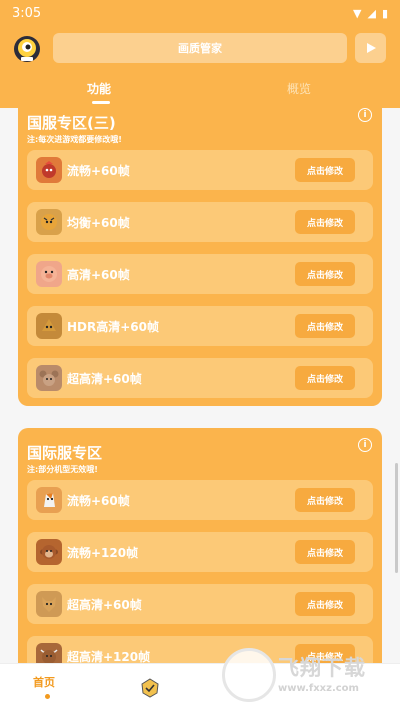 Image resolution: width=400 pixels, height=711 pixels. I want to click on section-note: 注:每次进游戏都要修改哦!, so click(74, 139).